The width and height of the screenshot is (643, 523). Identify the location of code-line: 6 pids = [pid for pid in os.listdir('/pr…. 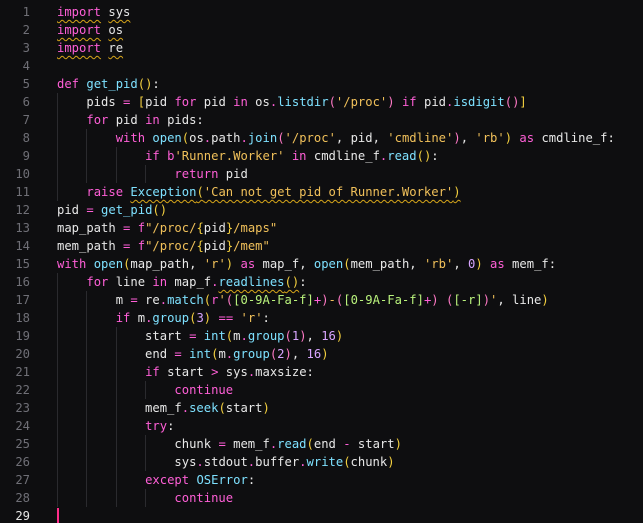
(321, 102).